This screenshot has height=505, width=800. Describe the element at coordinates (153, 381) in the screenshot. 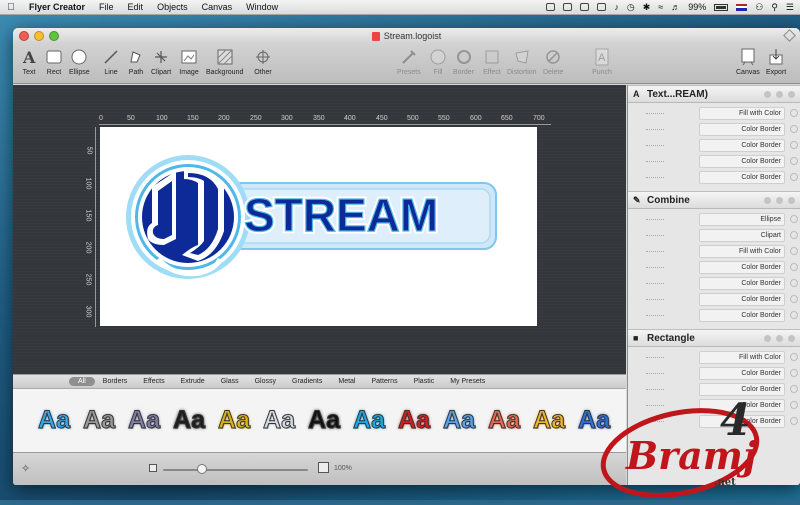

I see `filter-effects: Effects` at that location.